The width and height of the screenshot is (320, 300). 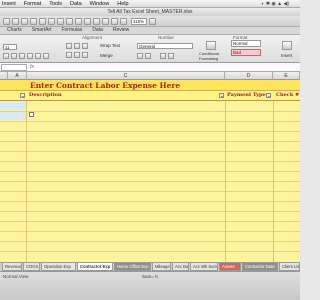 What do you see at coordinates (106, 55) in the screenshot?
I see `merge-button: Merge` at bounding box center [106, 55].